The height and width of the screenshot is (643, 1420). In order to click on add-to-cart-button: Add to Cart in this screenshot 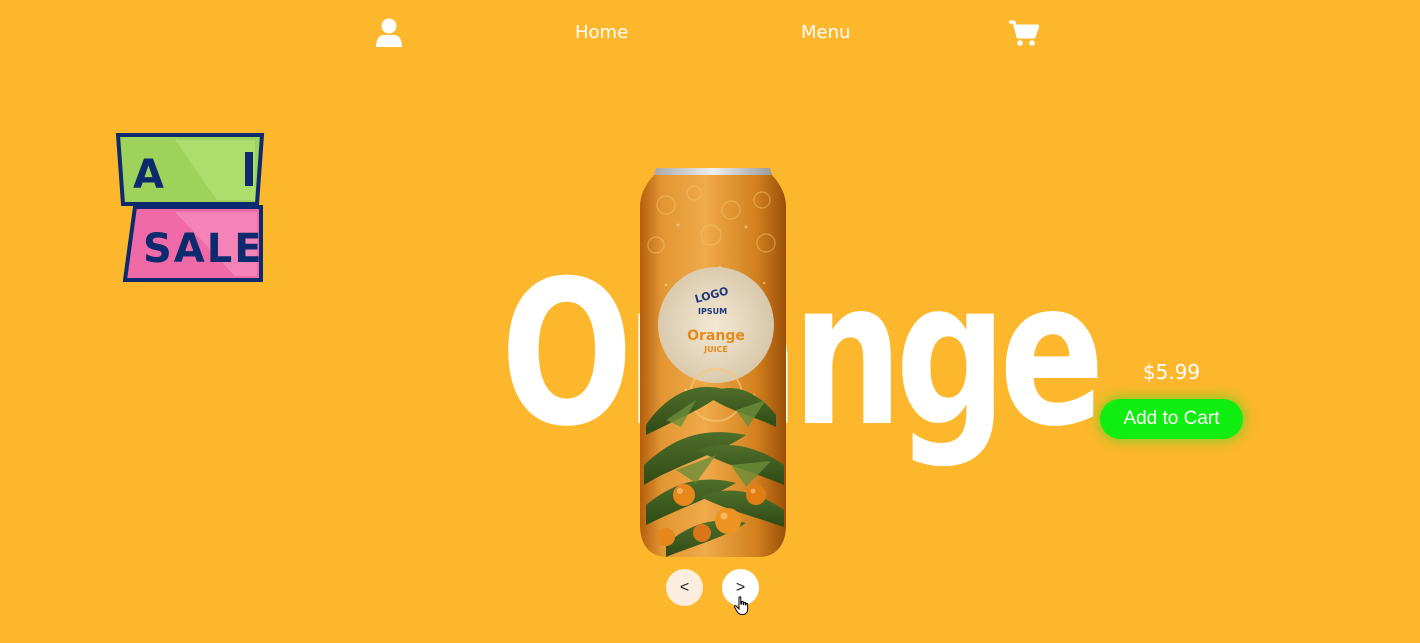, I will do `click(1171, 419)`.